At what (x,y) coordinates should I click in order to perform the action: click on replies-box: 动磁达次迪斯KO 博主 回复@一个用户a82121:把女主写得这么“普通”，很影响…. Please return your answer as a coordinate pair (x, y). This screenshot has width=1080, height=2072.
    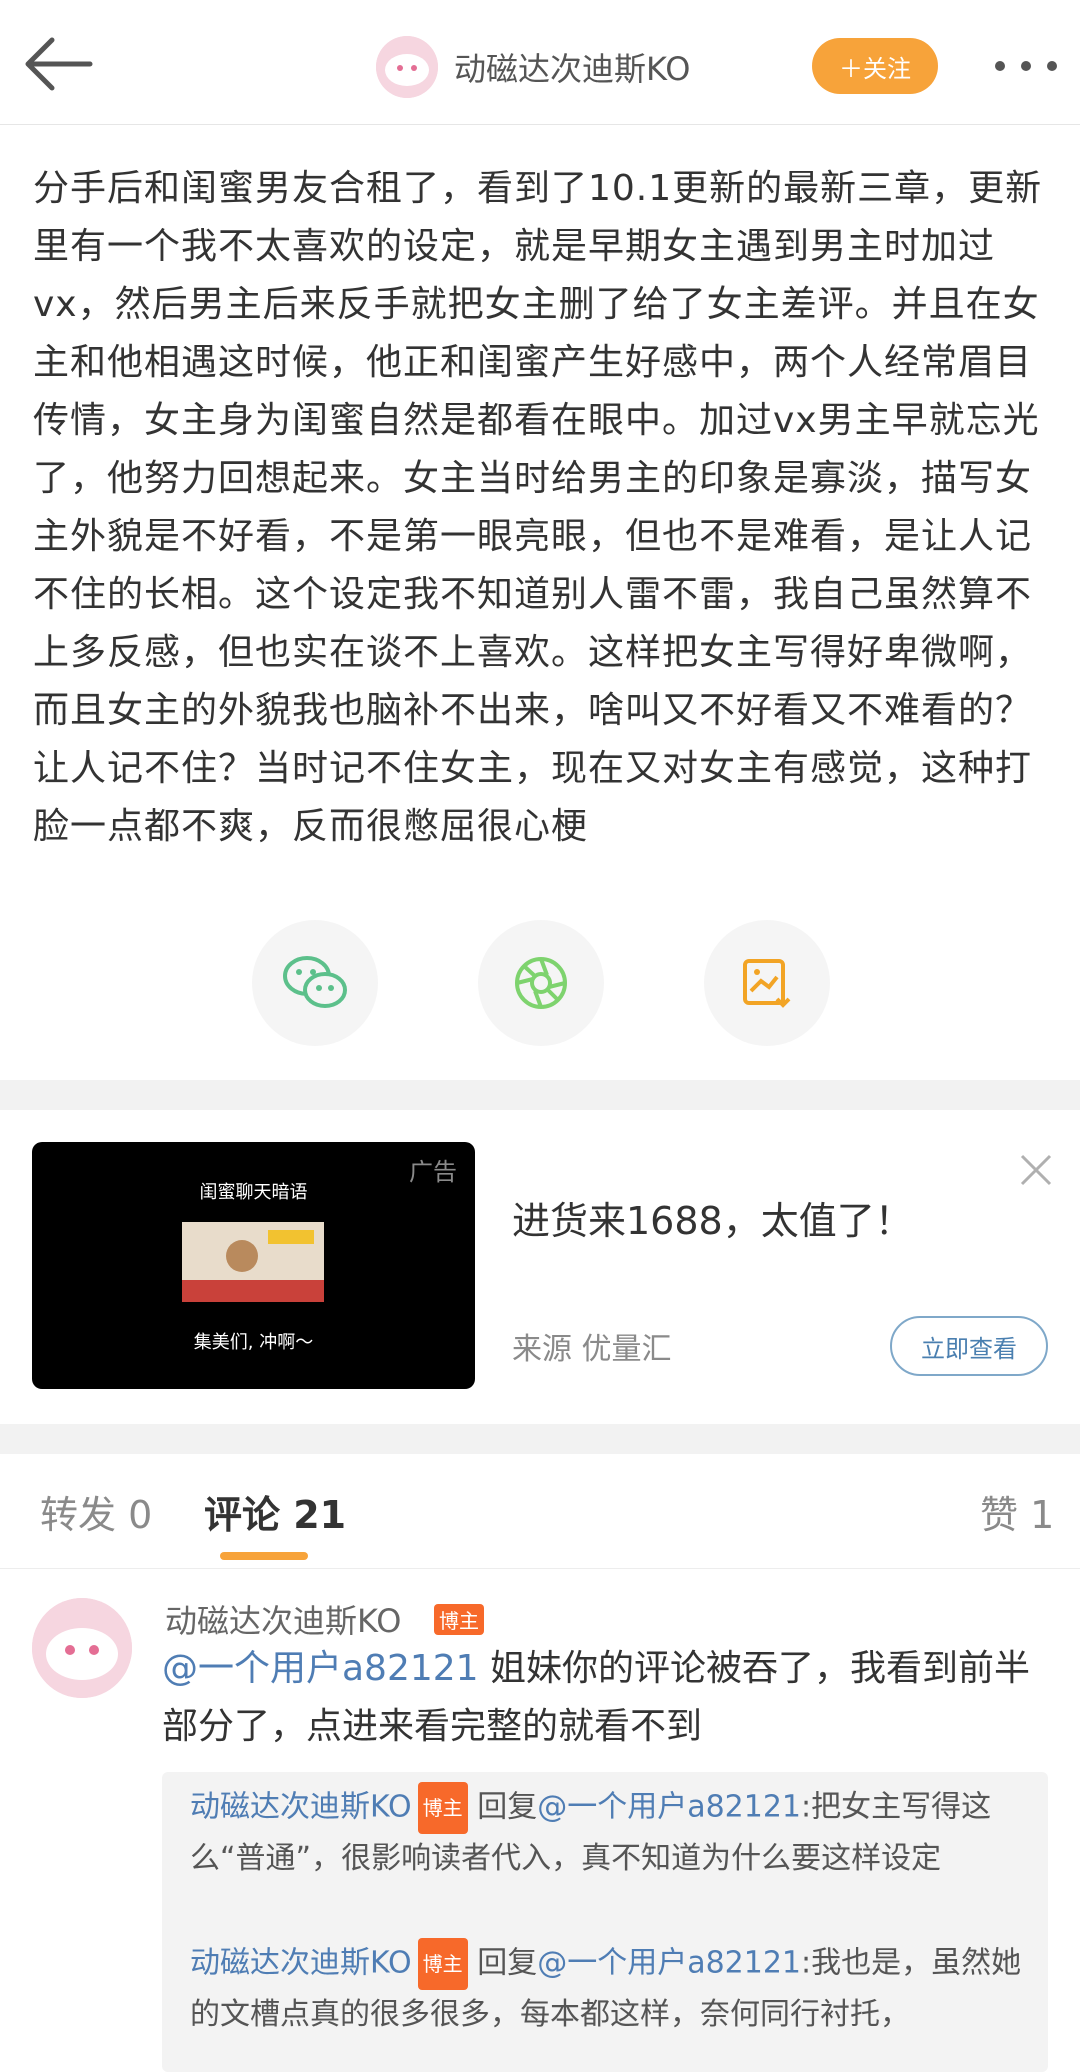
    Looking at the image, I should click on (605, 1922).